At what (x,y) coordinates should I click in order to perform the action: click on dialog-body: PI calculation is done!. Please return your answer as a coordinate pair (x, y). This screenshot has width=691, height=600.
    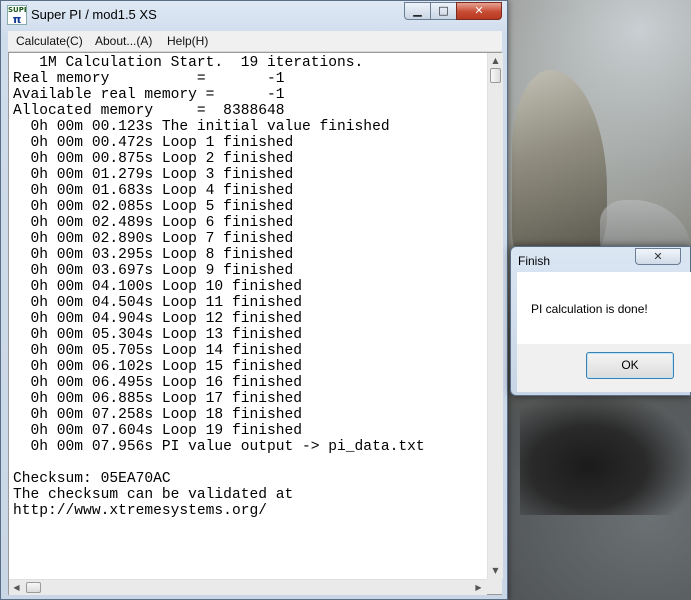
    Looking at the image, I should click on (604, 308).